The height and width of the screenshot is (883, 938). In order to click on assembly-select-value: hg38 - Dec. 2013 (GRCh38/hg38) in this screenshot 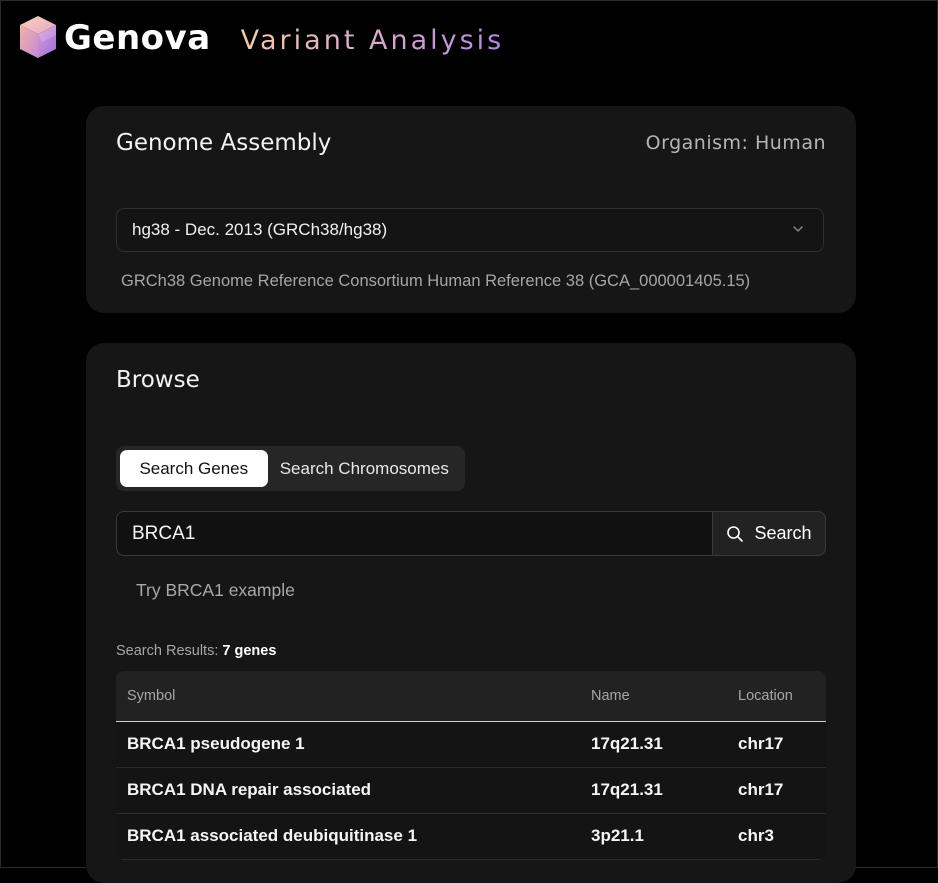, I will do `click(260, 229)`.